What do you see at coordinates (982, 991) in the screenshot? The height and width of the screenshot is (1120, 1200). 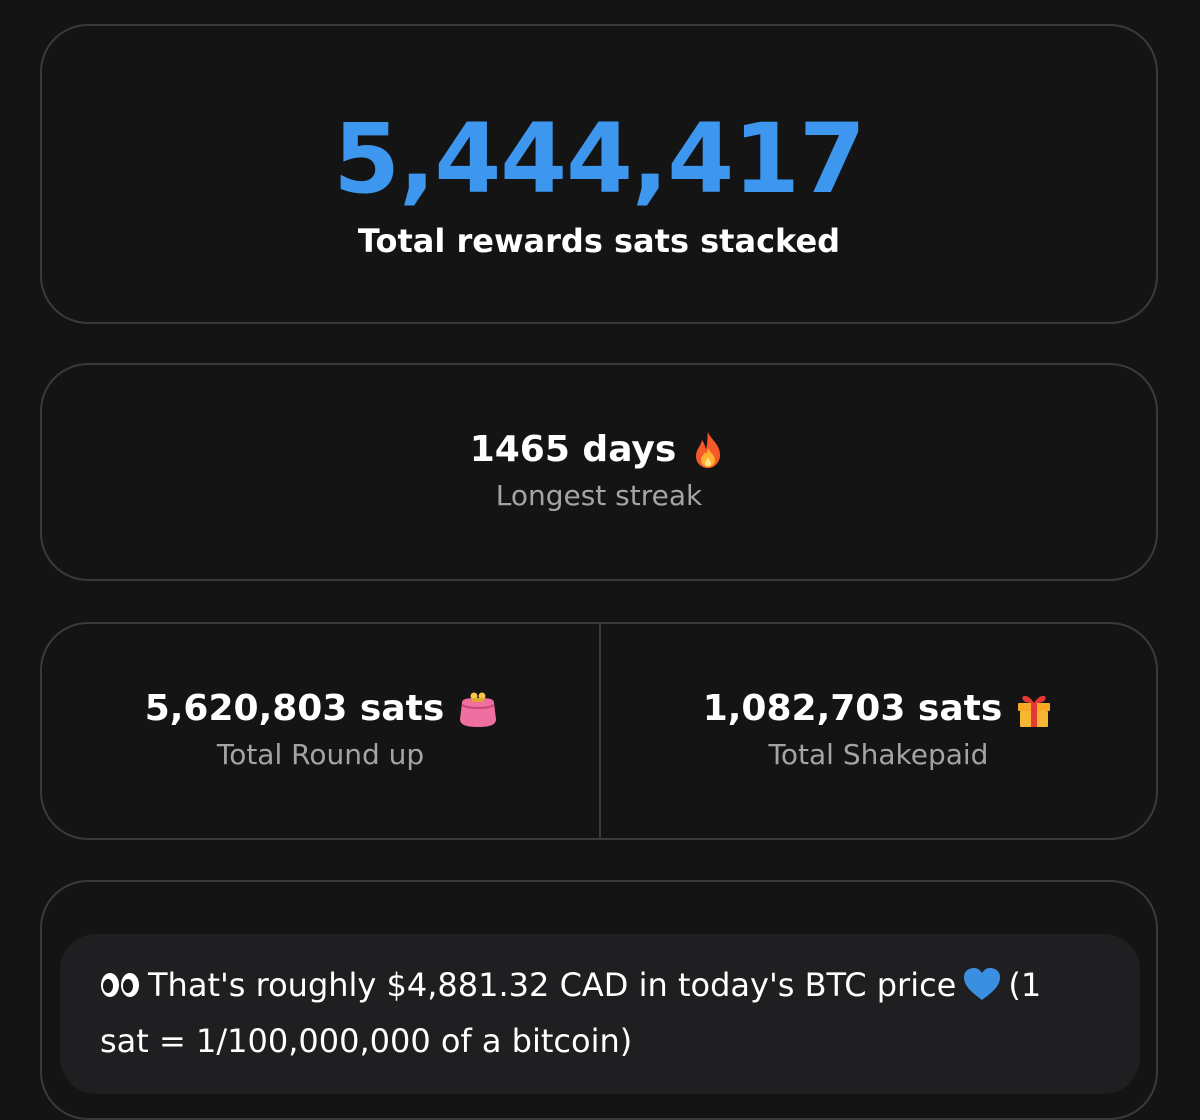 I see `blue-heart-icon` at bounding box center [982, 991].